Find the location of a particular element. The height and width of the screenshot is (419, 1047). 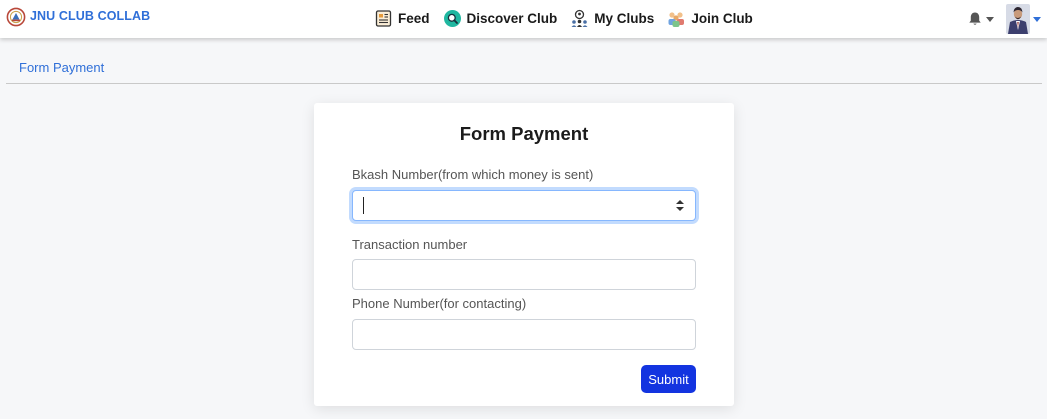

notifications-dropdown is located at coordinates (980, 19).